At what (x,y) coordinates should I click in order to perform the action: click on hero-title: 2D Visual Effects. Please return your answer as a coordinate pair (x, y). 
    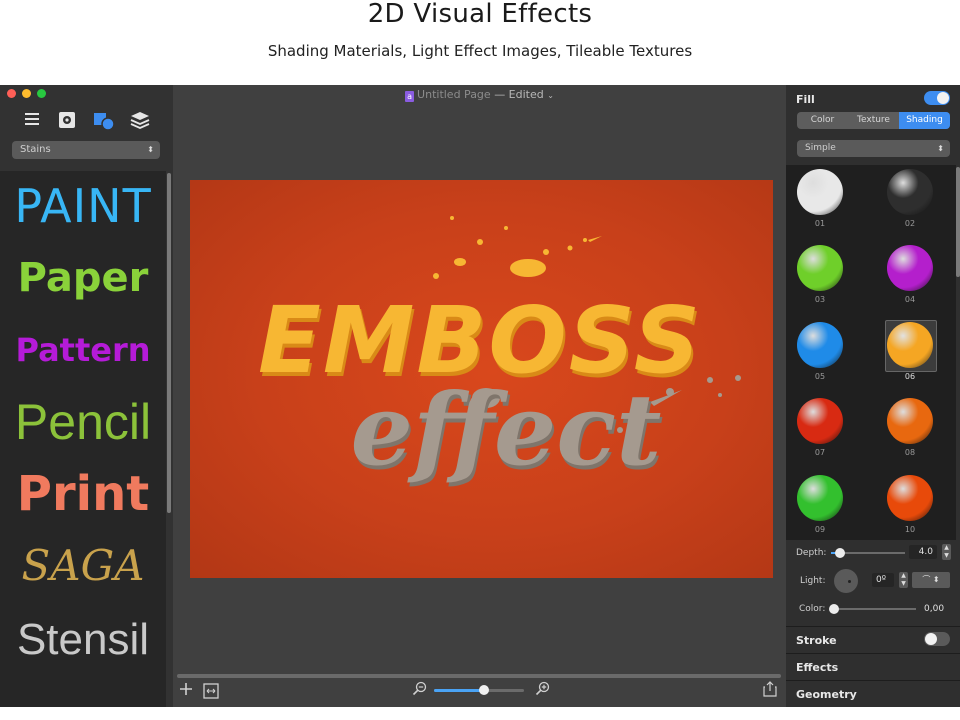
    Looking at the image, I should click on (480, 14).